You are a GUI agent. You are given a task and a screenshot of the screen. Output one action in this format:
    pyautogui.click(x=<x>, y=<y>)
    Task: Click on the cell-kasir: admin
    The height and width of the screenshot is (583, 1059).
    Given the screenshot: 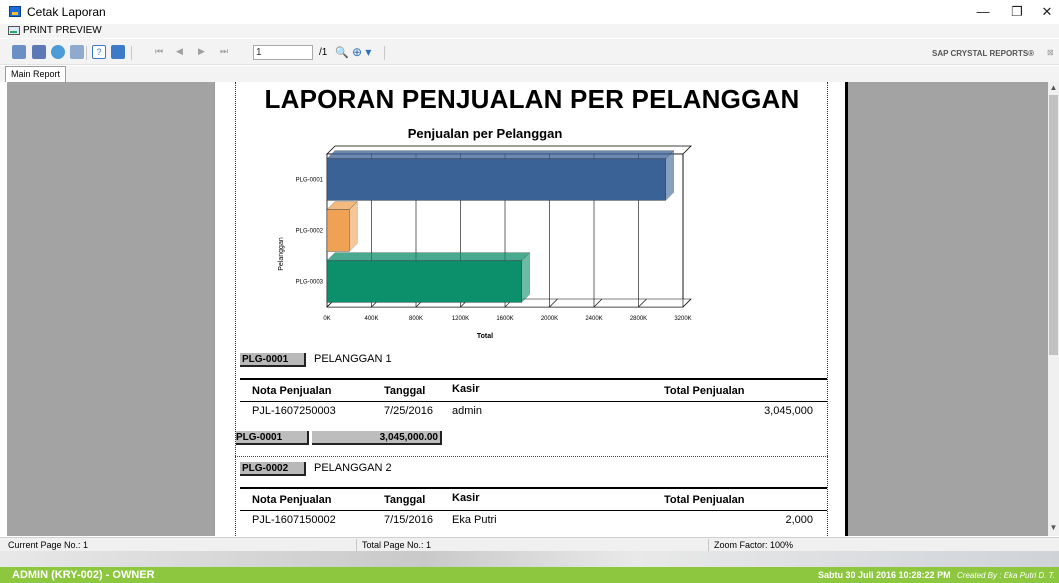 What is the action you would take?
    pyautogui.click(x=467, y=411)
    